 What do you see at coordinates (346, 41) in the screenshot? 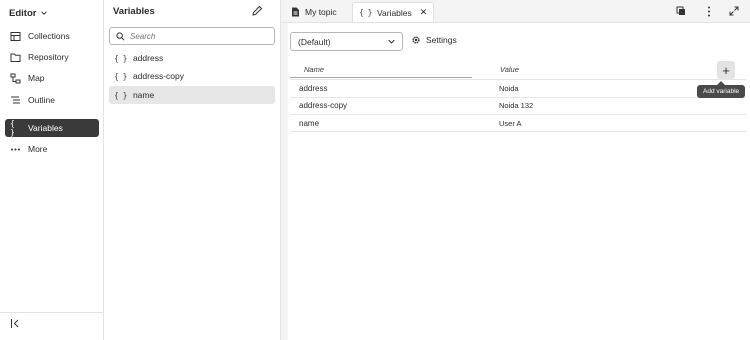
I see `variable-set-select: (Default)` at bounding box center [346, 41].